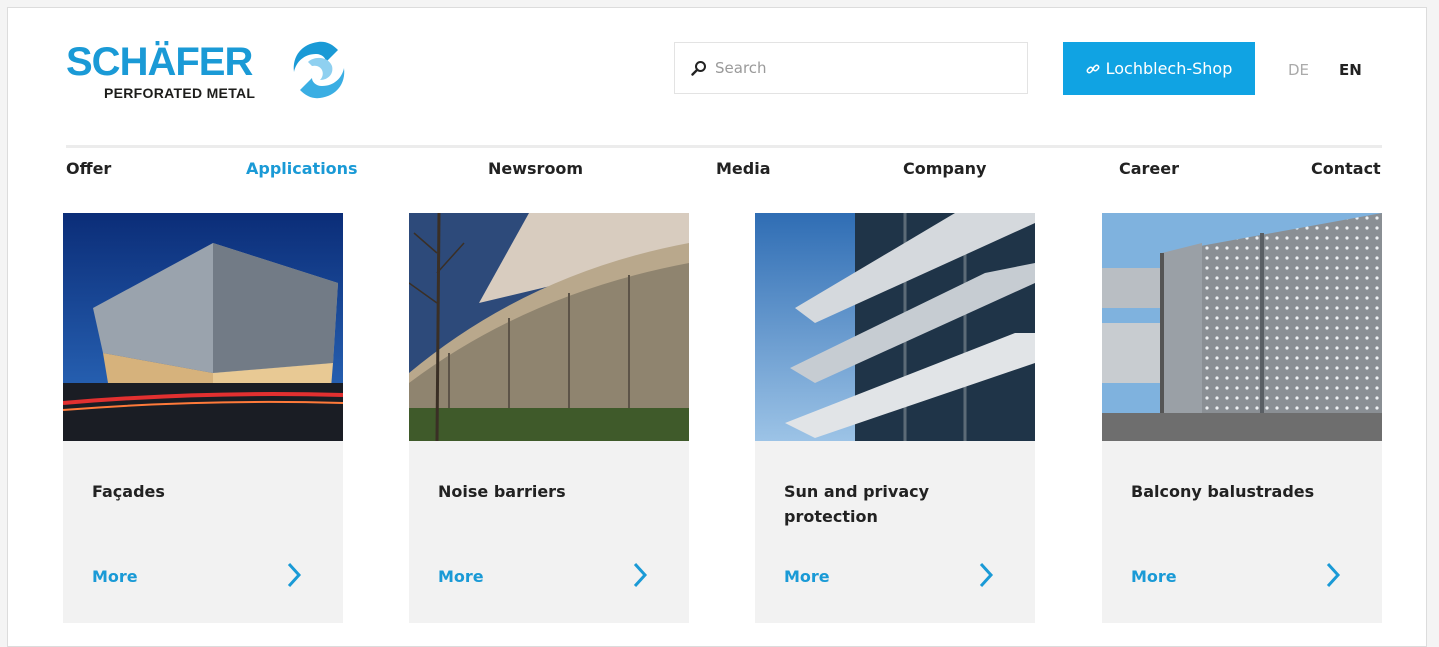  I want to click on card-title: Sun and privacy protection, so click(857, 504).